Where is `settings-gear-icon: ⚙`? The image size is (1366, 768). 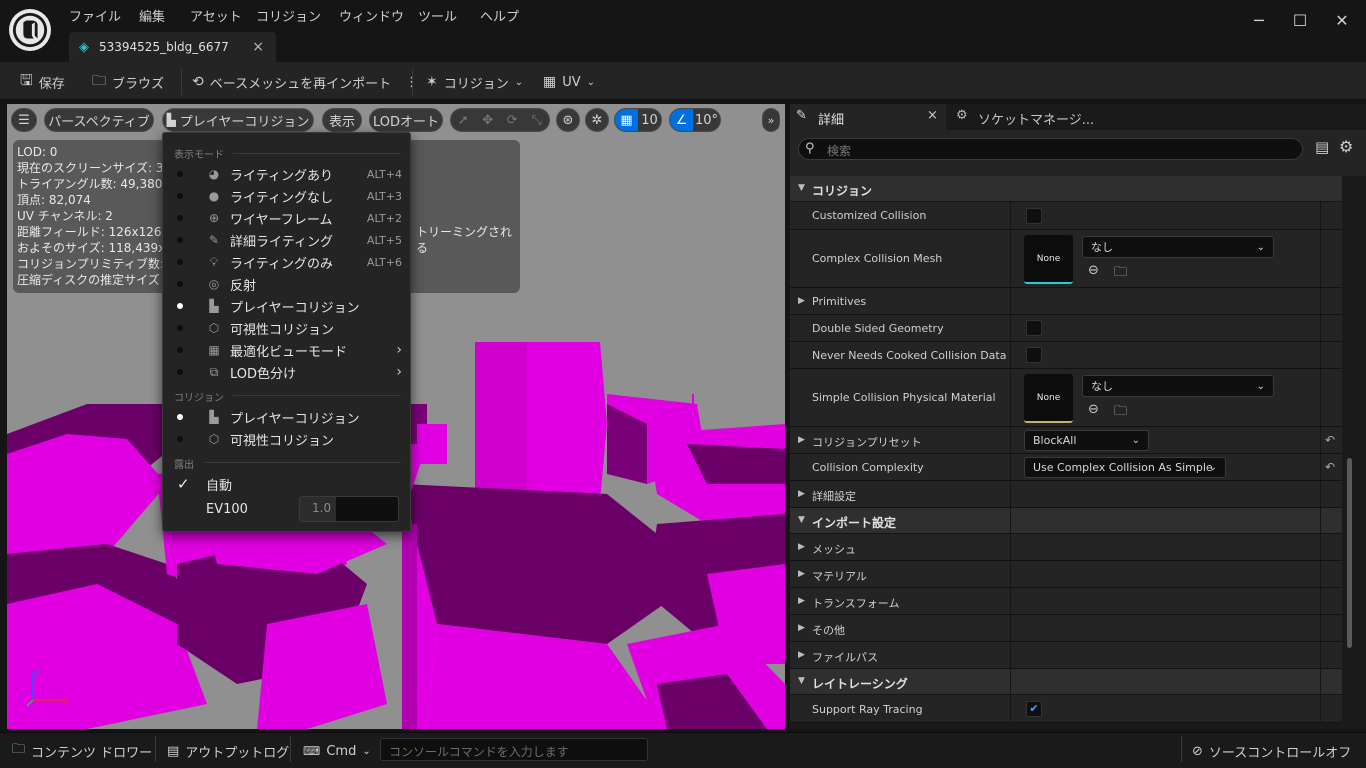 settings-gear-icon: ⚙ is located at coordinates (1346, 146).